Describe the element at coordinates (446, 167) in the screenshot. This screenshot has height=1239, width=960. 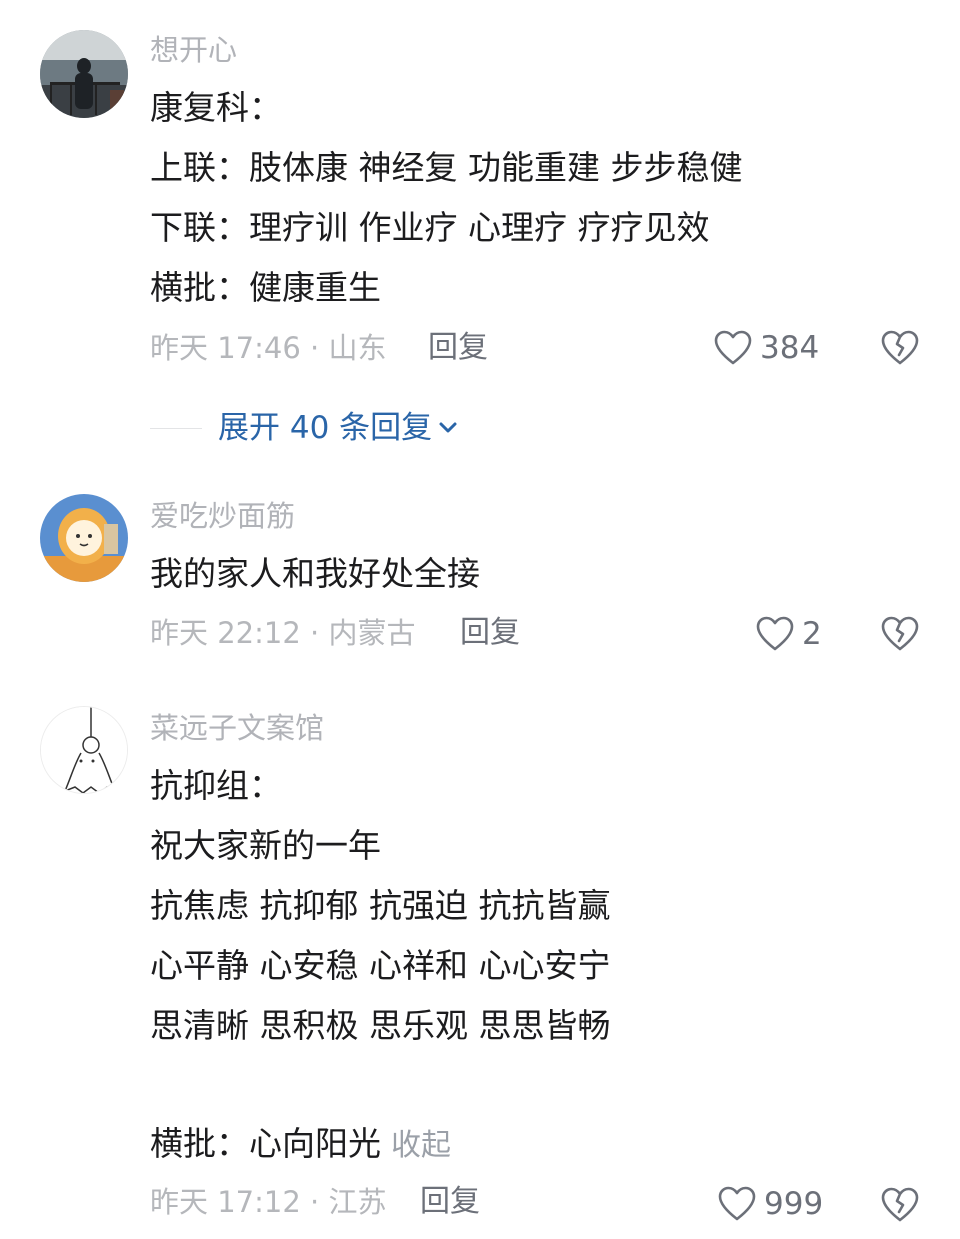
I see `comment-text-line: 上联：肢体康 神经复 功能重建 步步稳健` at that location.